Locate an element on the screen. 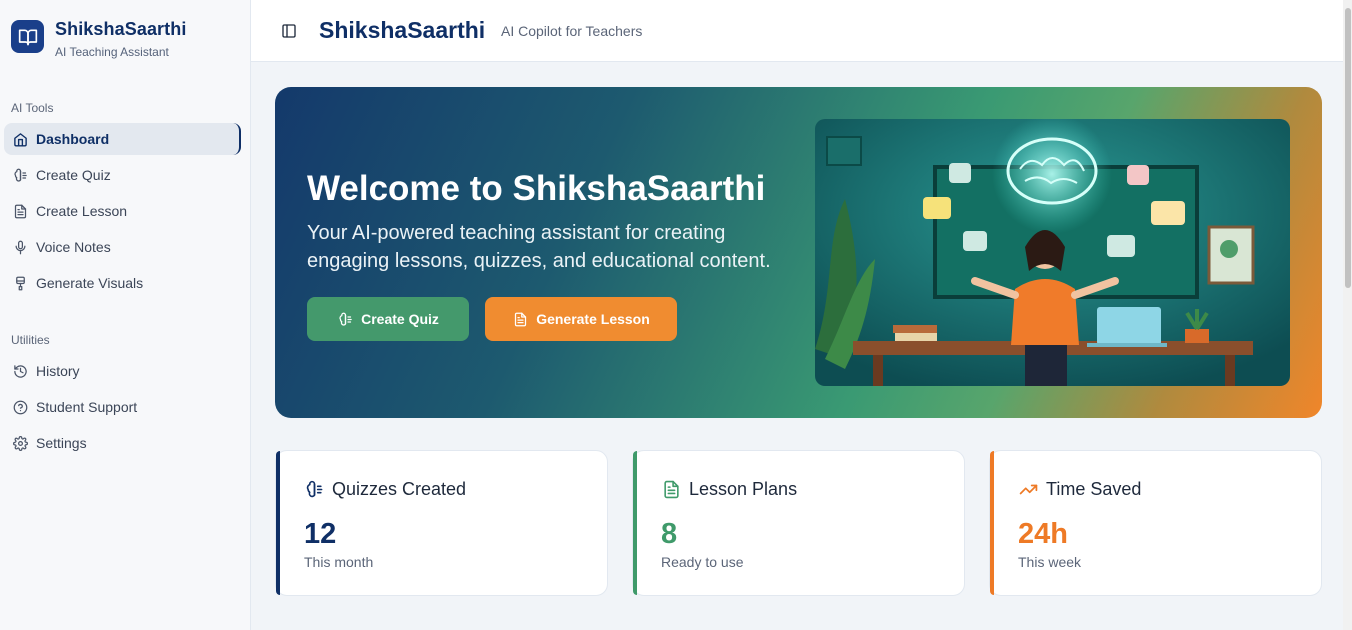  sidebar-item-label: Dashboard is located at coordinates (73, 139).